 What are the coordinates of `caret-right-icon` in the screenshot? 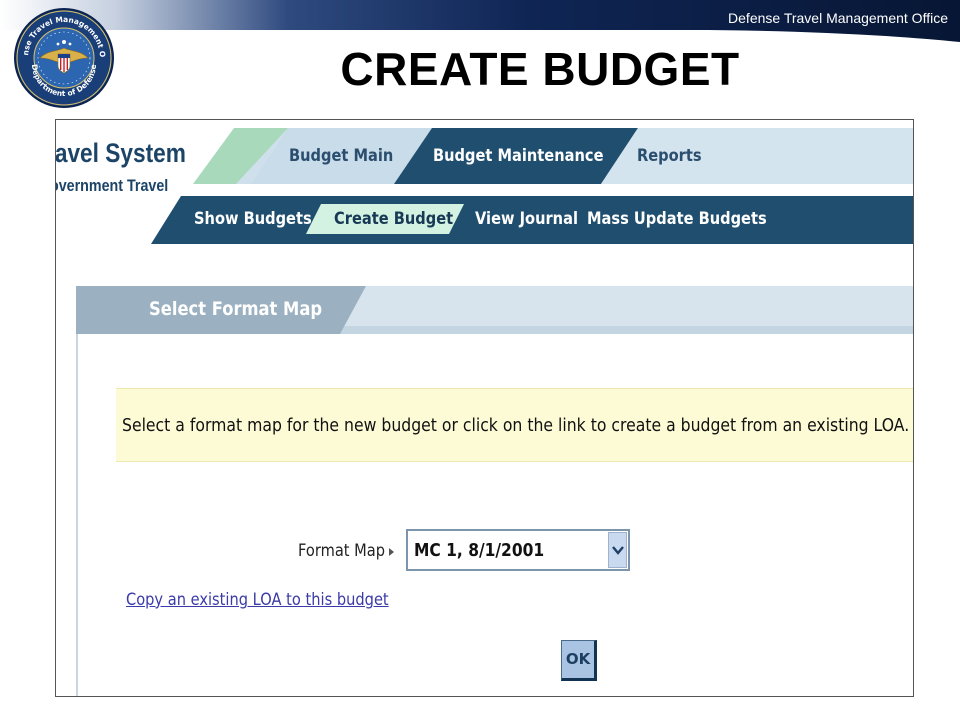 It's located at (391, 552).